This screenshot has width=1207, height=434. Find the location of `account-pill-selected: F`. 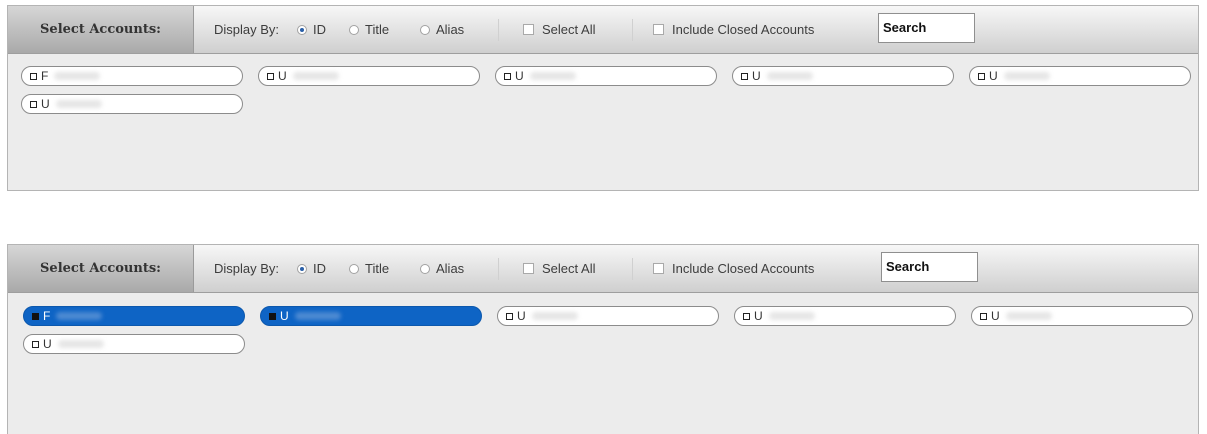

account-pill-selected: F is located at coordinates (134, 316).